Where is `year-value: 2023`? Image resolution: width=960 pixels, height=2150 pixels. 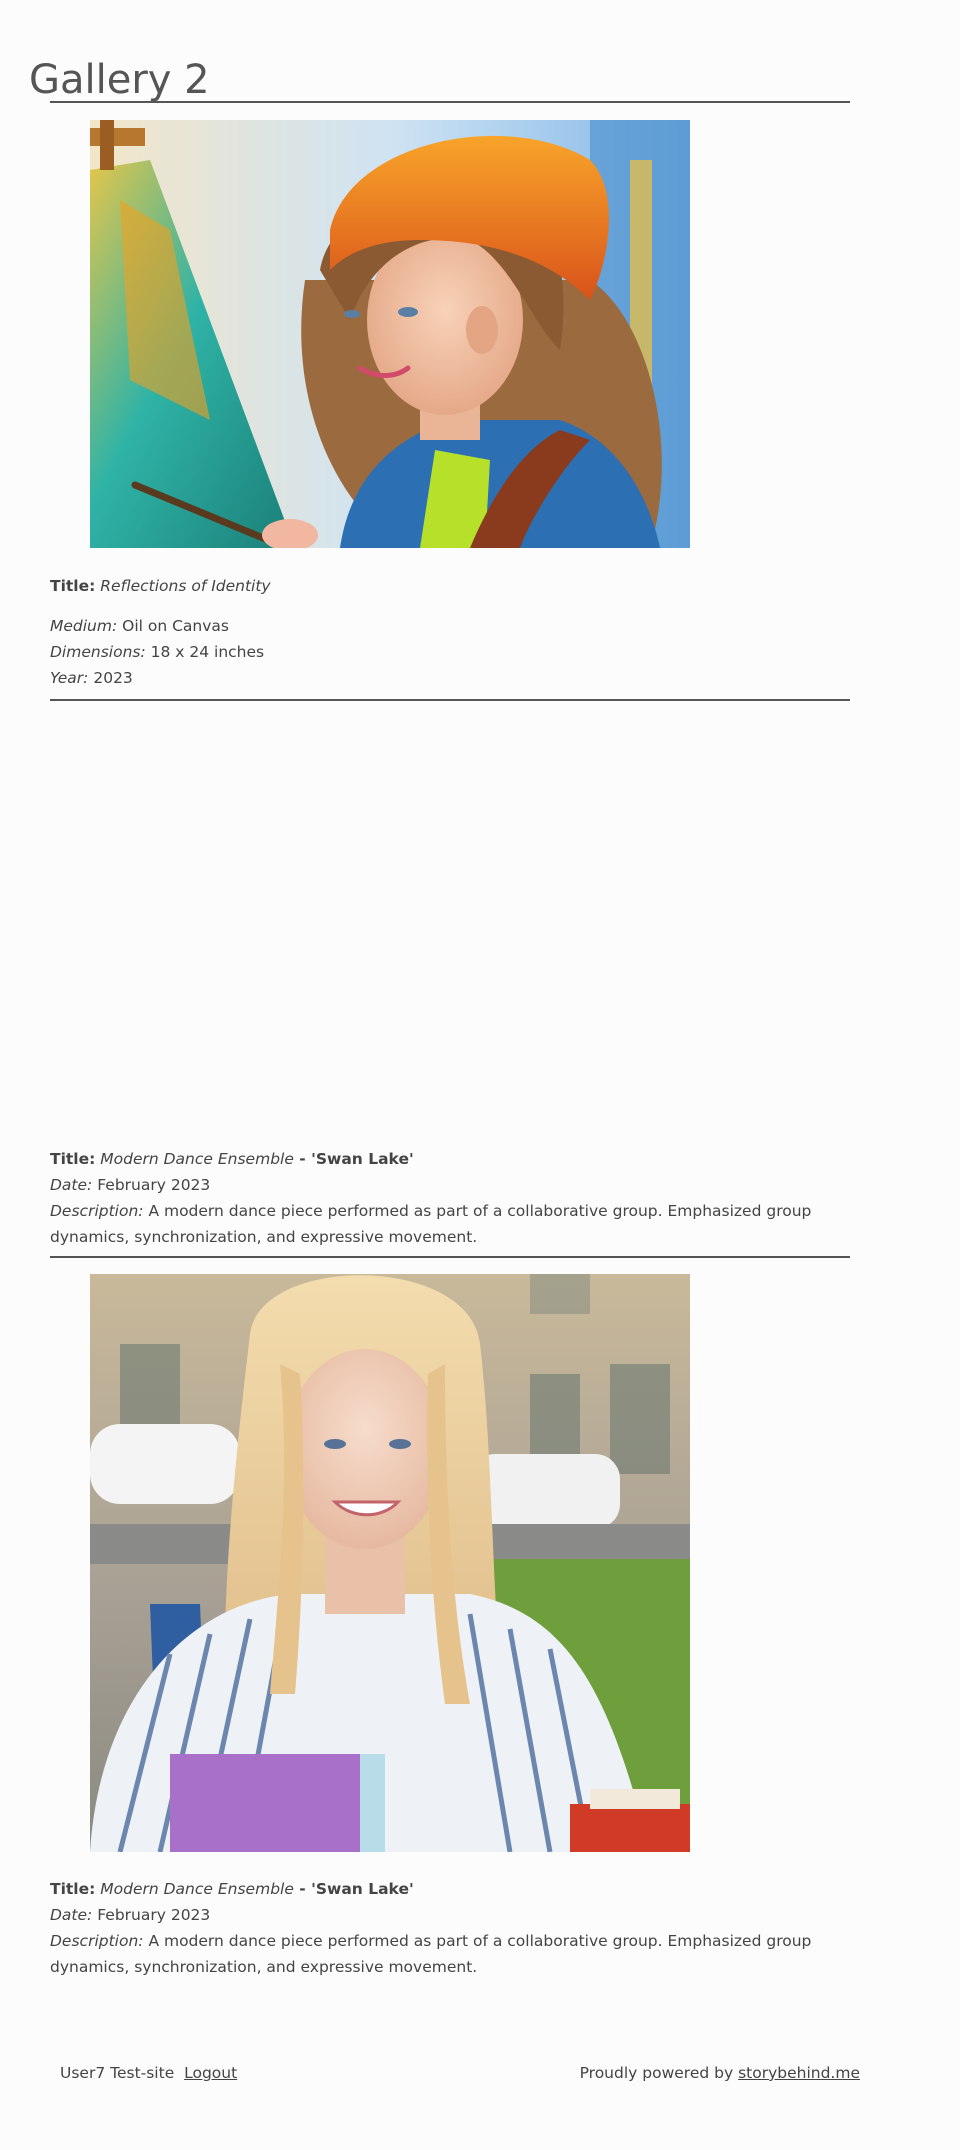
year-value: 2023 is located at coordinates (113, 678).